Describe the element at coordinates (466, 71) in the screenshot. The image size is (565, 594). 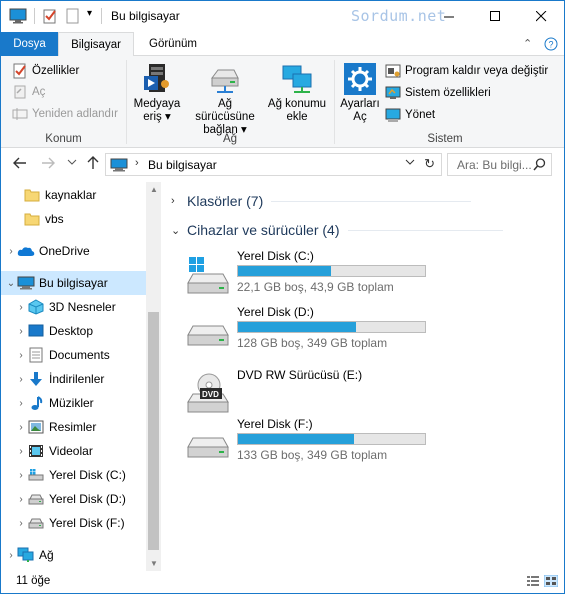
I see `uninstall-program-button: Program kaldır veya değiştir` at that location.